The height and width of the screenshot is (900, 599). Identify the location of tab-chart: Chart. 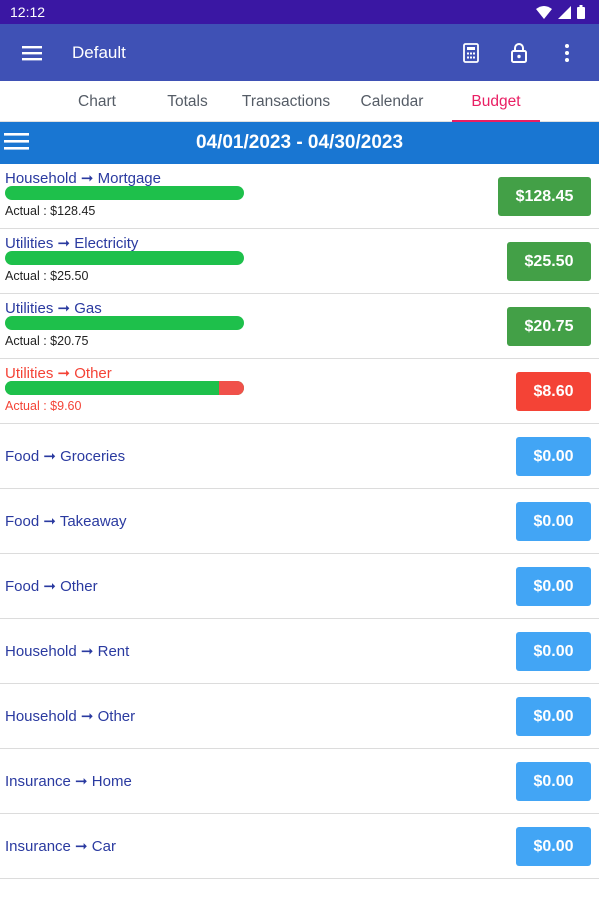
(97, 101).